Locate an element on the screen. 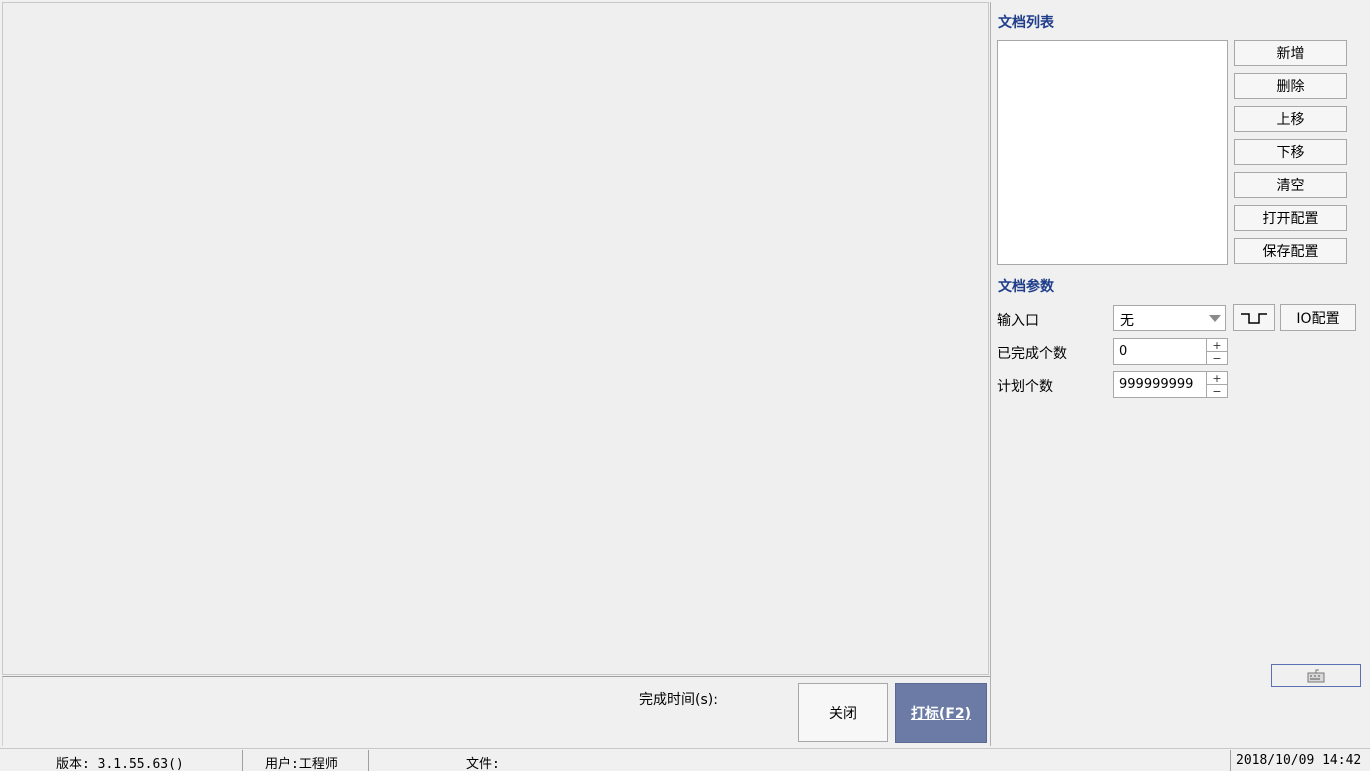  input-port-select: 无 is located at coordinates (1169, 318).